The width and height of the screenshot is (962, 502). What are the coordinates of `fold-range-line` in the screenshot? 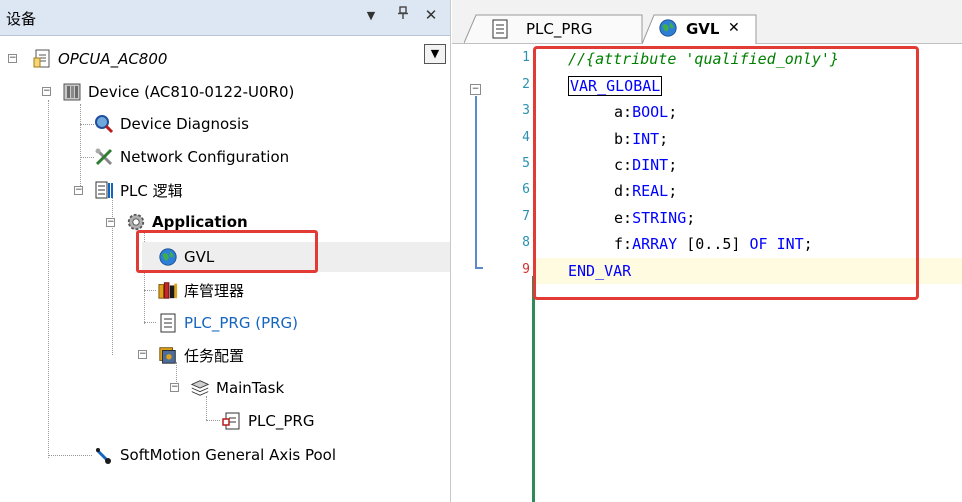 It's located at (476, 182).